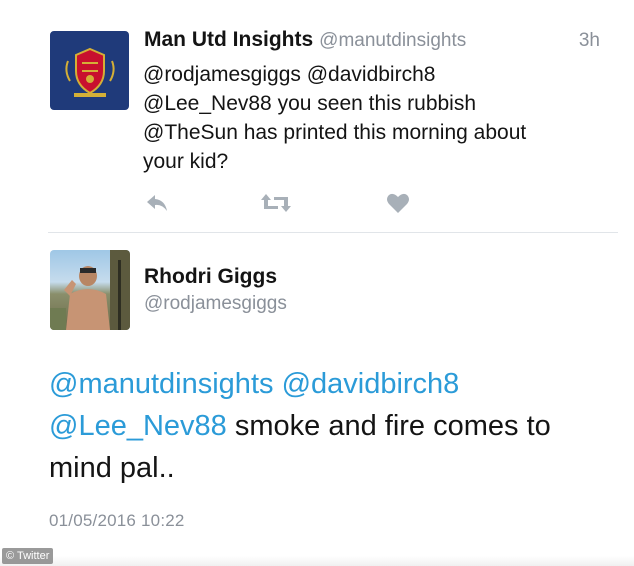  Describe the element at coordinates (117, 521) in the screenshot. I see `tweet-date: 01/05/2016 10:22` at that location.